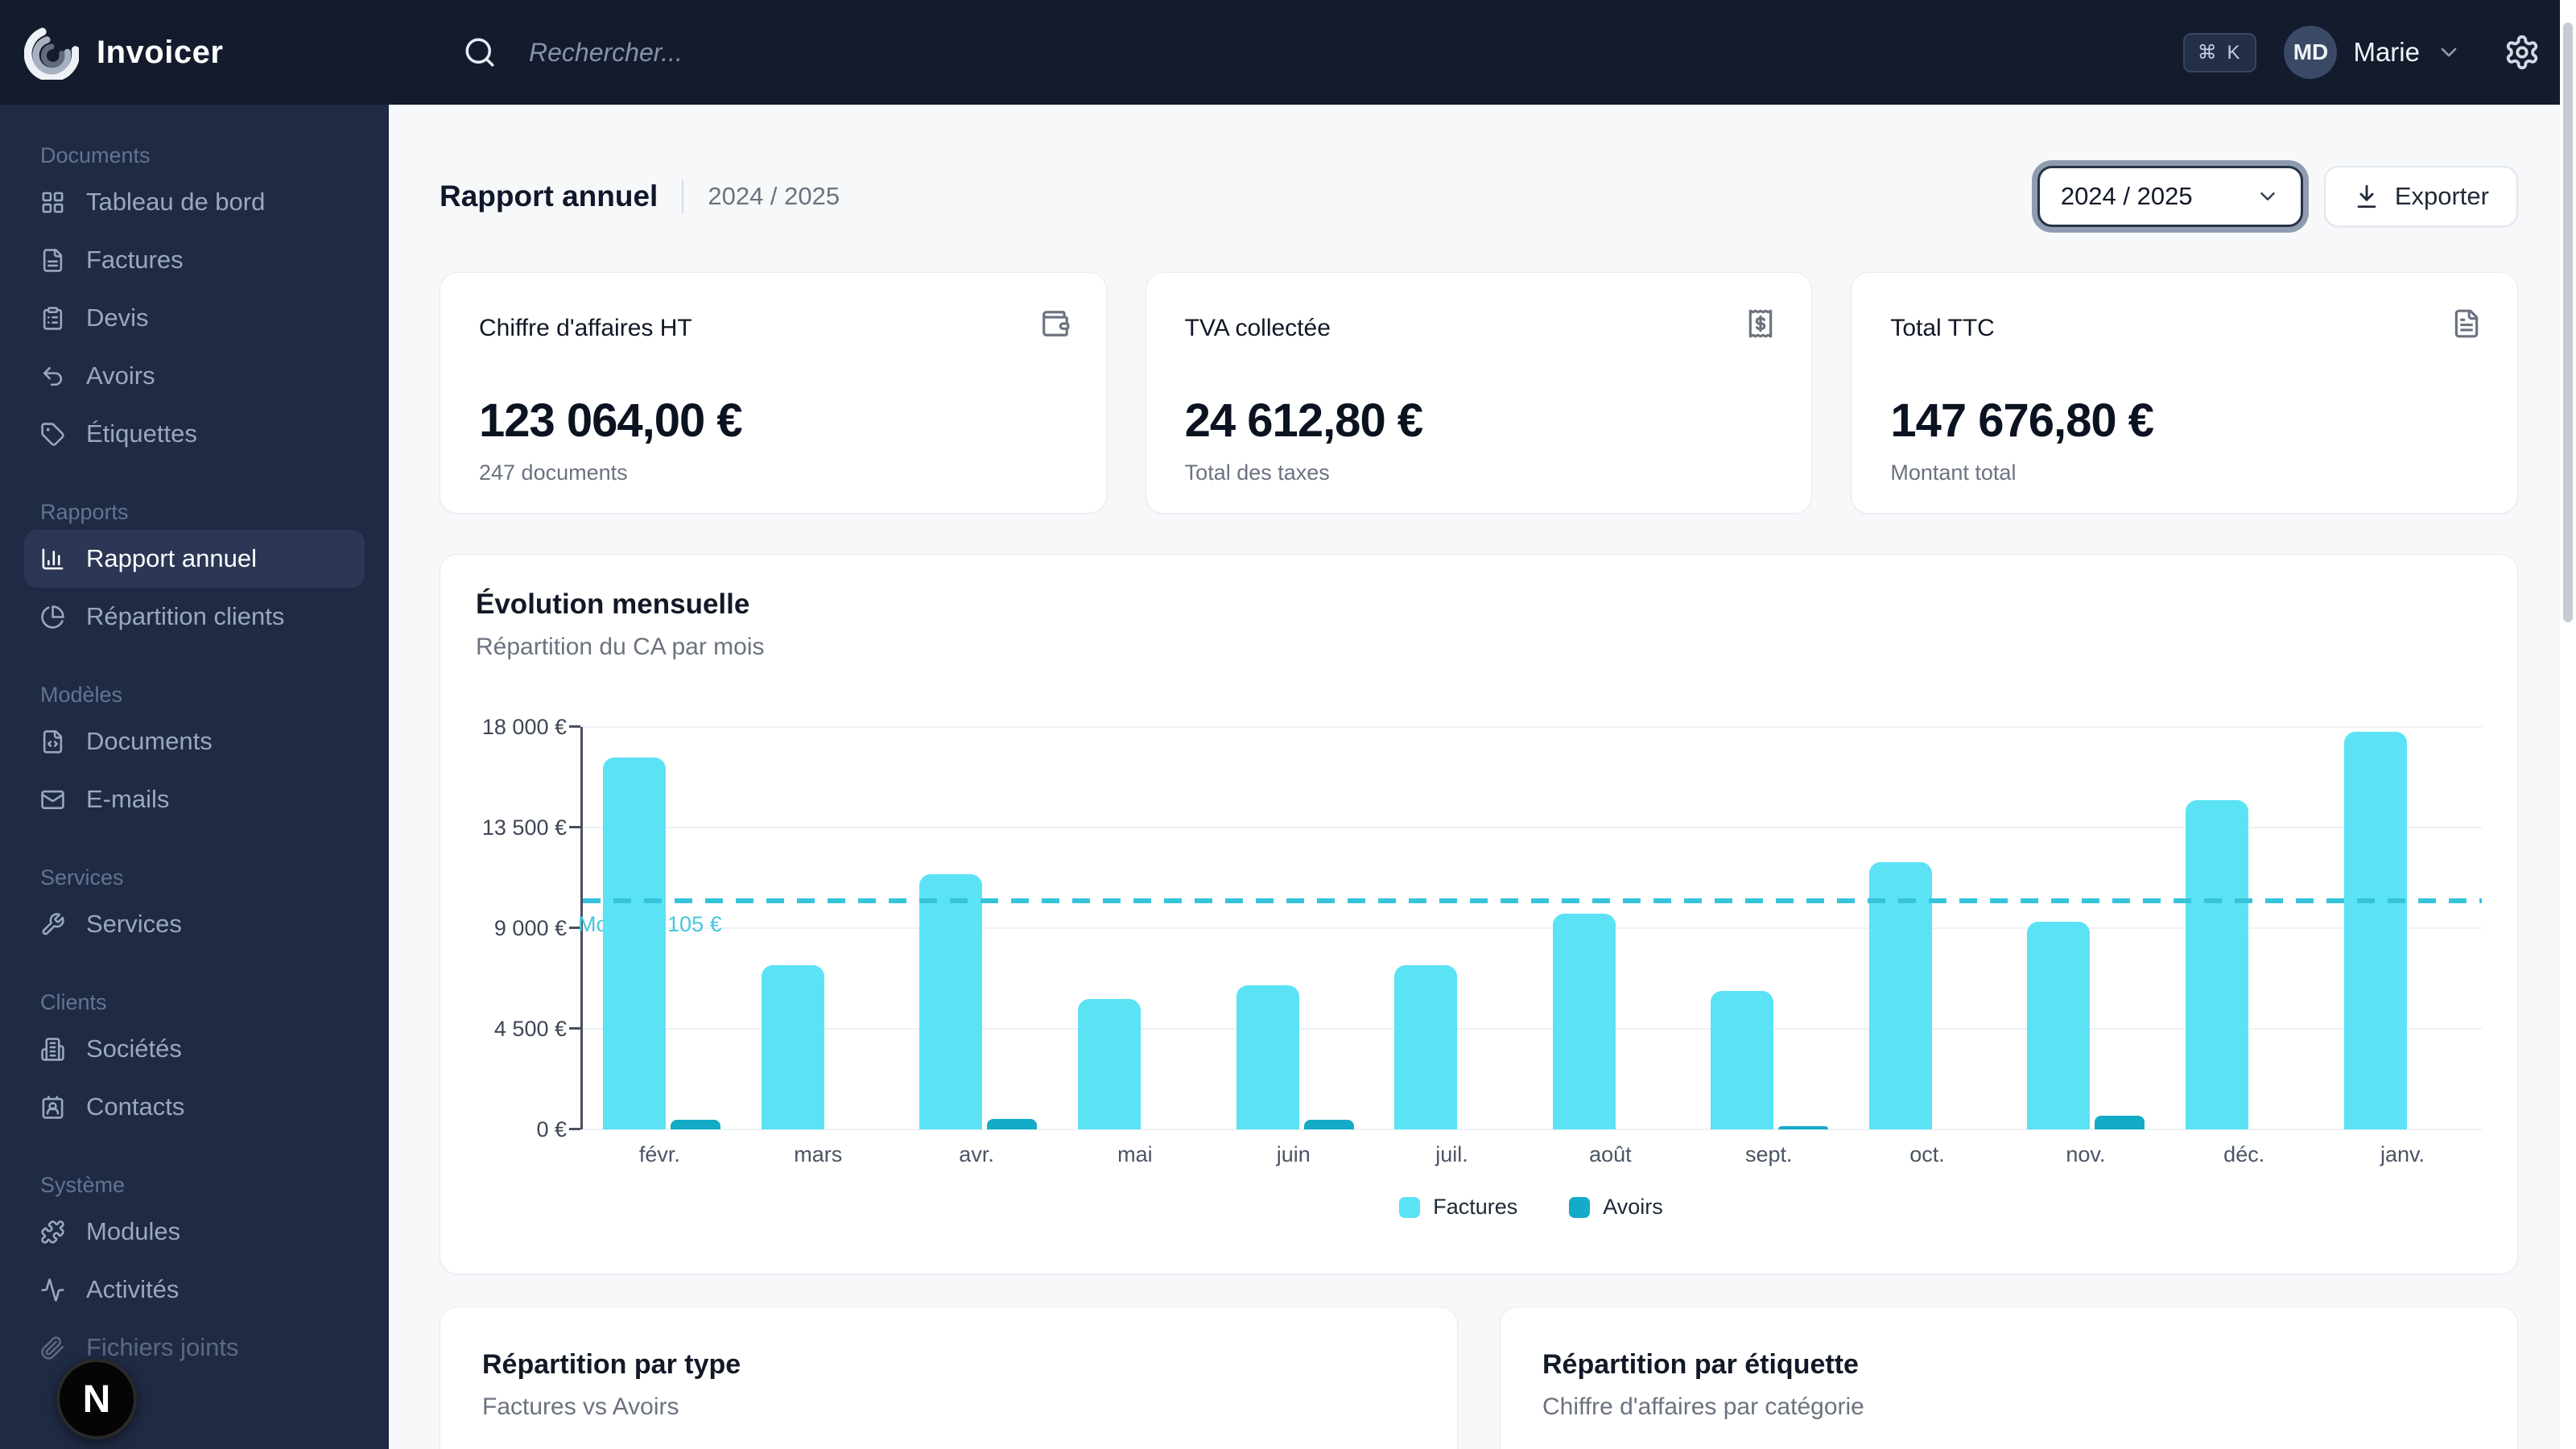  What do you see at coordinates (51, 53) in the screenshot?
I see `app-logo-icon` at bounding box center [51, 53].